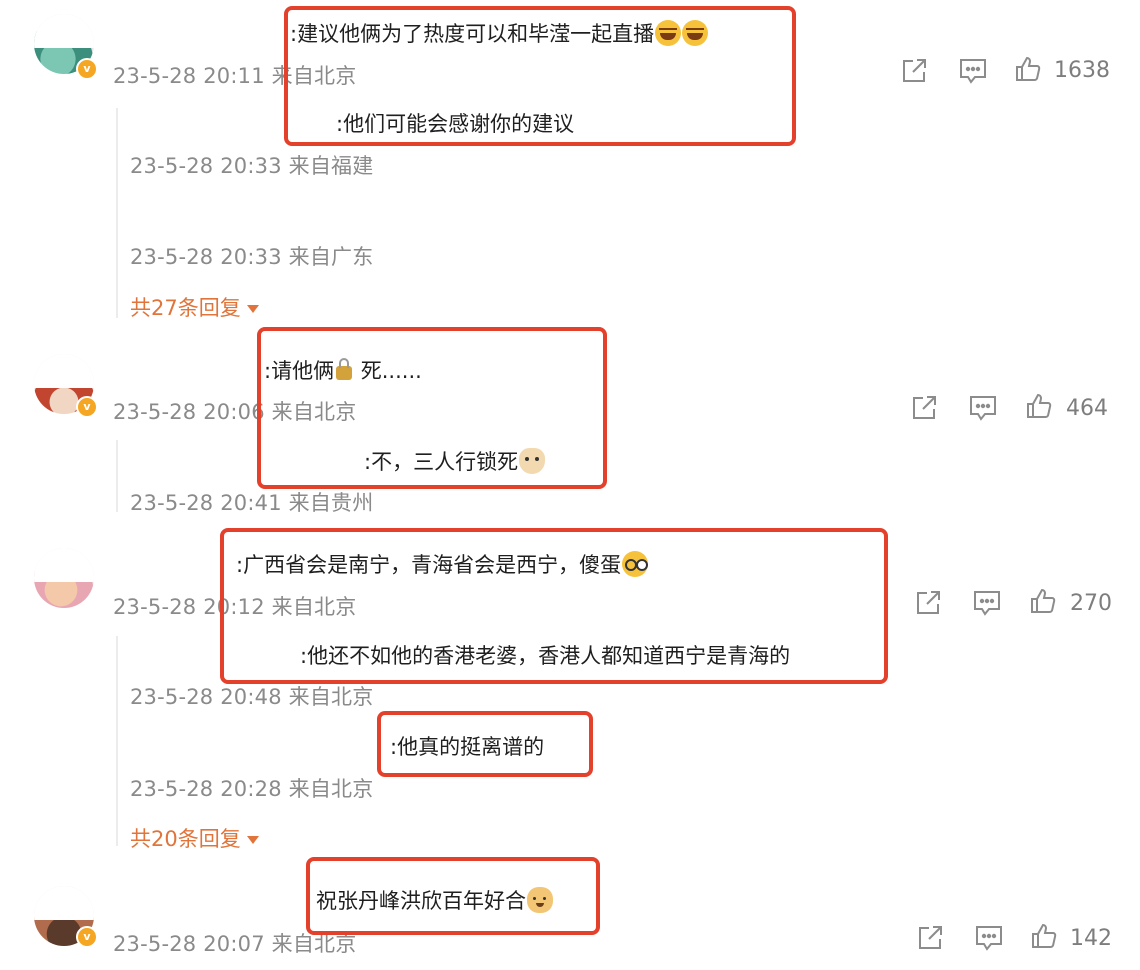  I want to click on reply-meta: 23-5-28 20:48 来自北京, so click(252, 697).